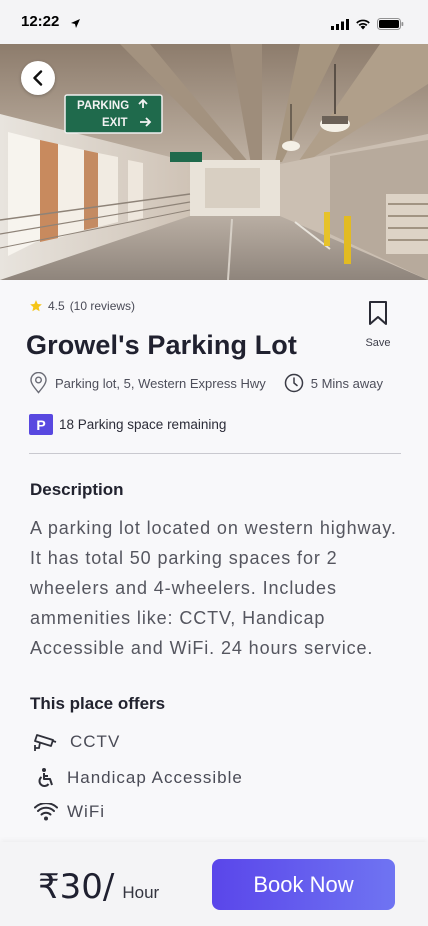 The height and width of the screenshot is (926, 428). Describe the element at coordinates (378, 343) in the screenshot. I see `save-label: Save` at that location.